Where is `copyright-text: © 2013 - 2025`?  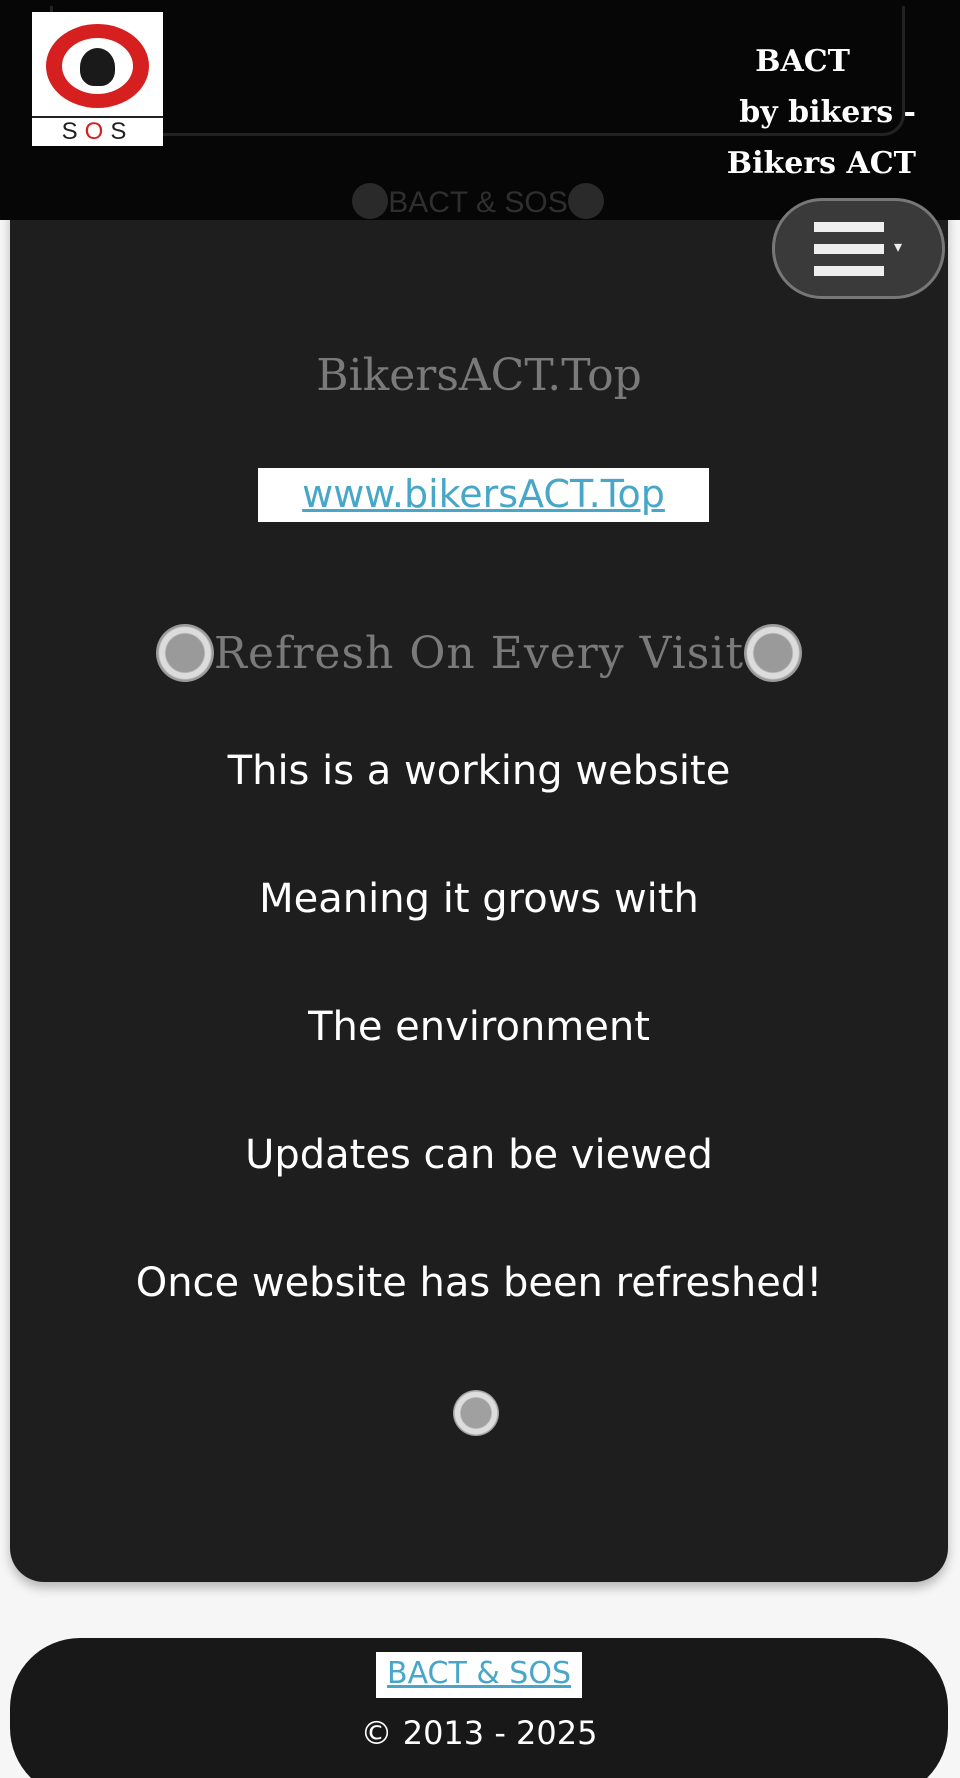
copyright-text: © 2013 - 2025 is located at coordinates (479, 1733).